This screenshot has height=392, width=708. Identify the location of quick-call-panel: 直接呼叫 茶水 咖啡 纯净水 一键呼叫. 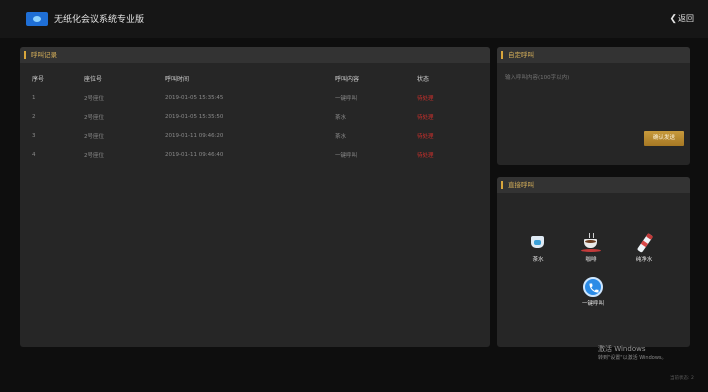
(593, 262).